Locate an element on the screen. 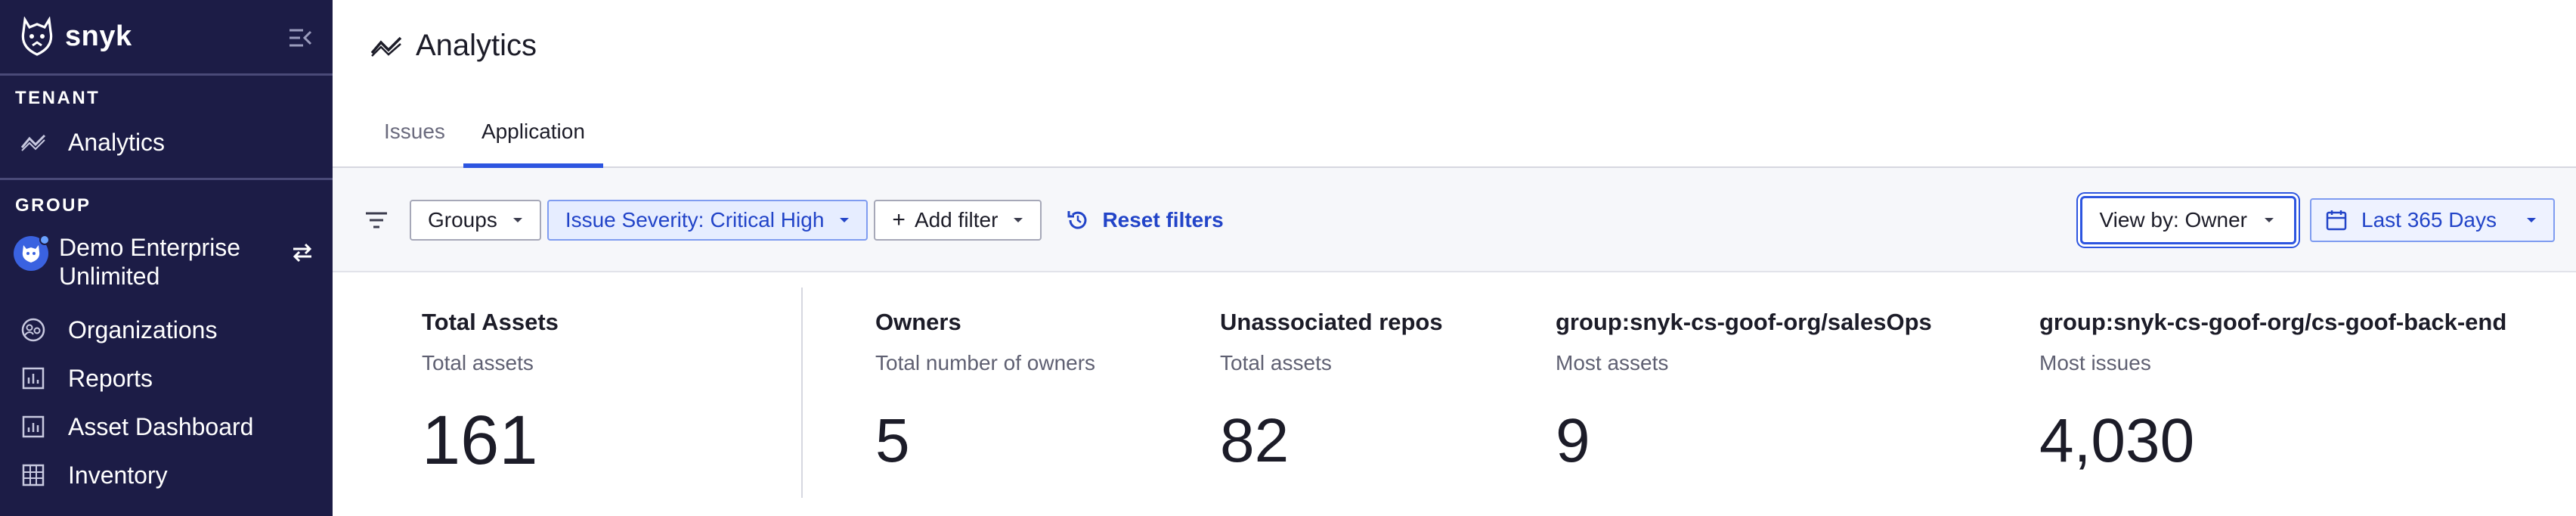  metric-value: 4,030 is located at coordinates (2117, 440).